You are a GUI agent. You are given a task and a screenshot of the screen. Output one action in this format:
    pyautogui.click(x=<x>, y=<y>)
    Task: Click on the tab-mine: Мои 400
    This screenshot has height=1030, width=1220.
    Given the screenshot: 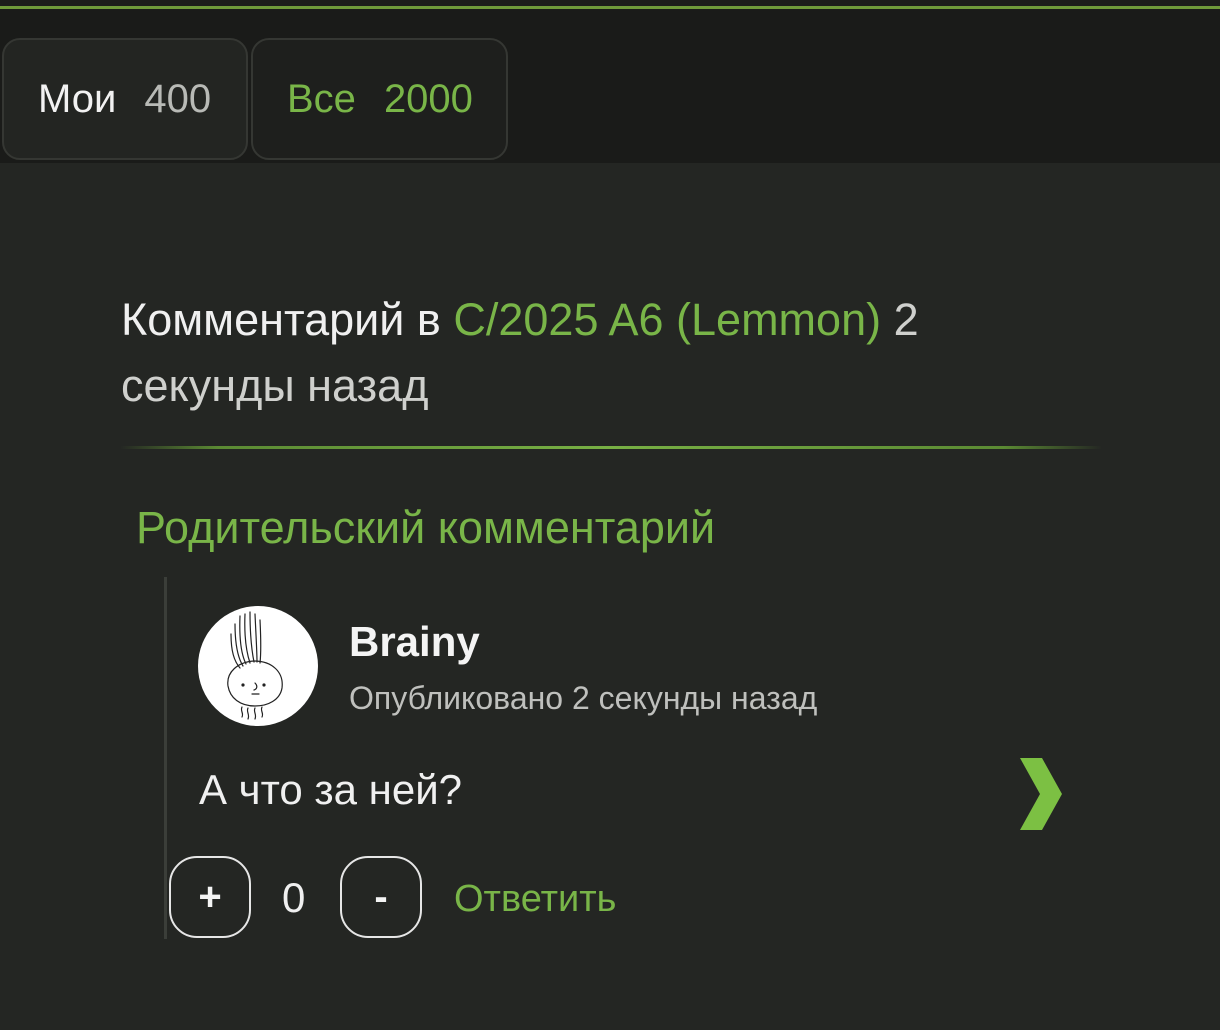 What is the action you would take?
    pyautogui.click(x=125, y=99)
    